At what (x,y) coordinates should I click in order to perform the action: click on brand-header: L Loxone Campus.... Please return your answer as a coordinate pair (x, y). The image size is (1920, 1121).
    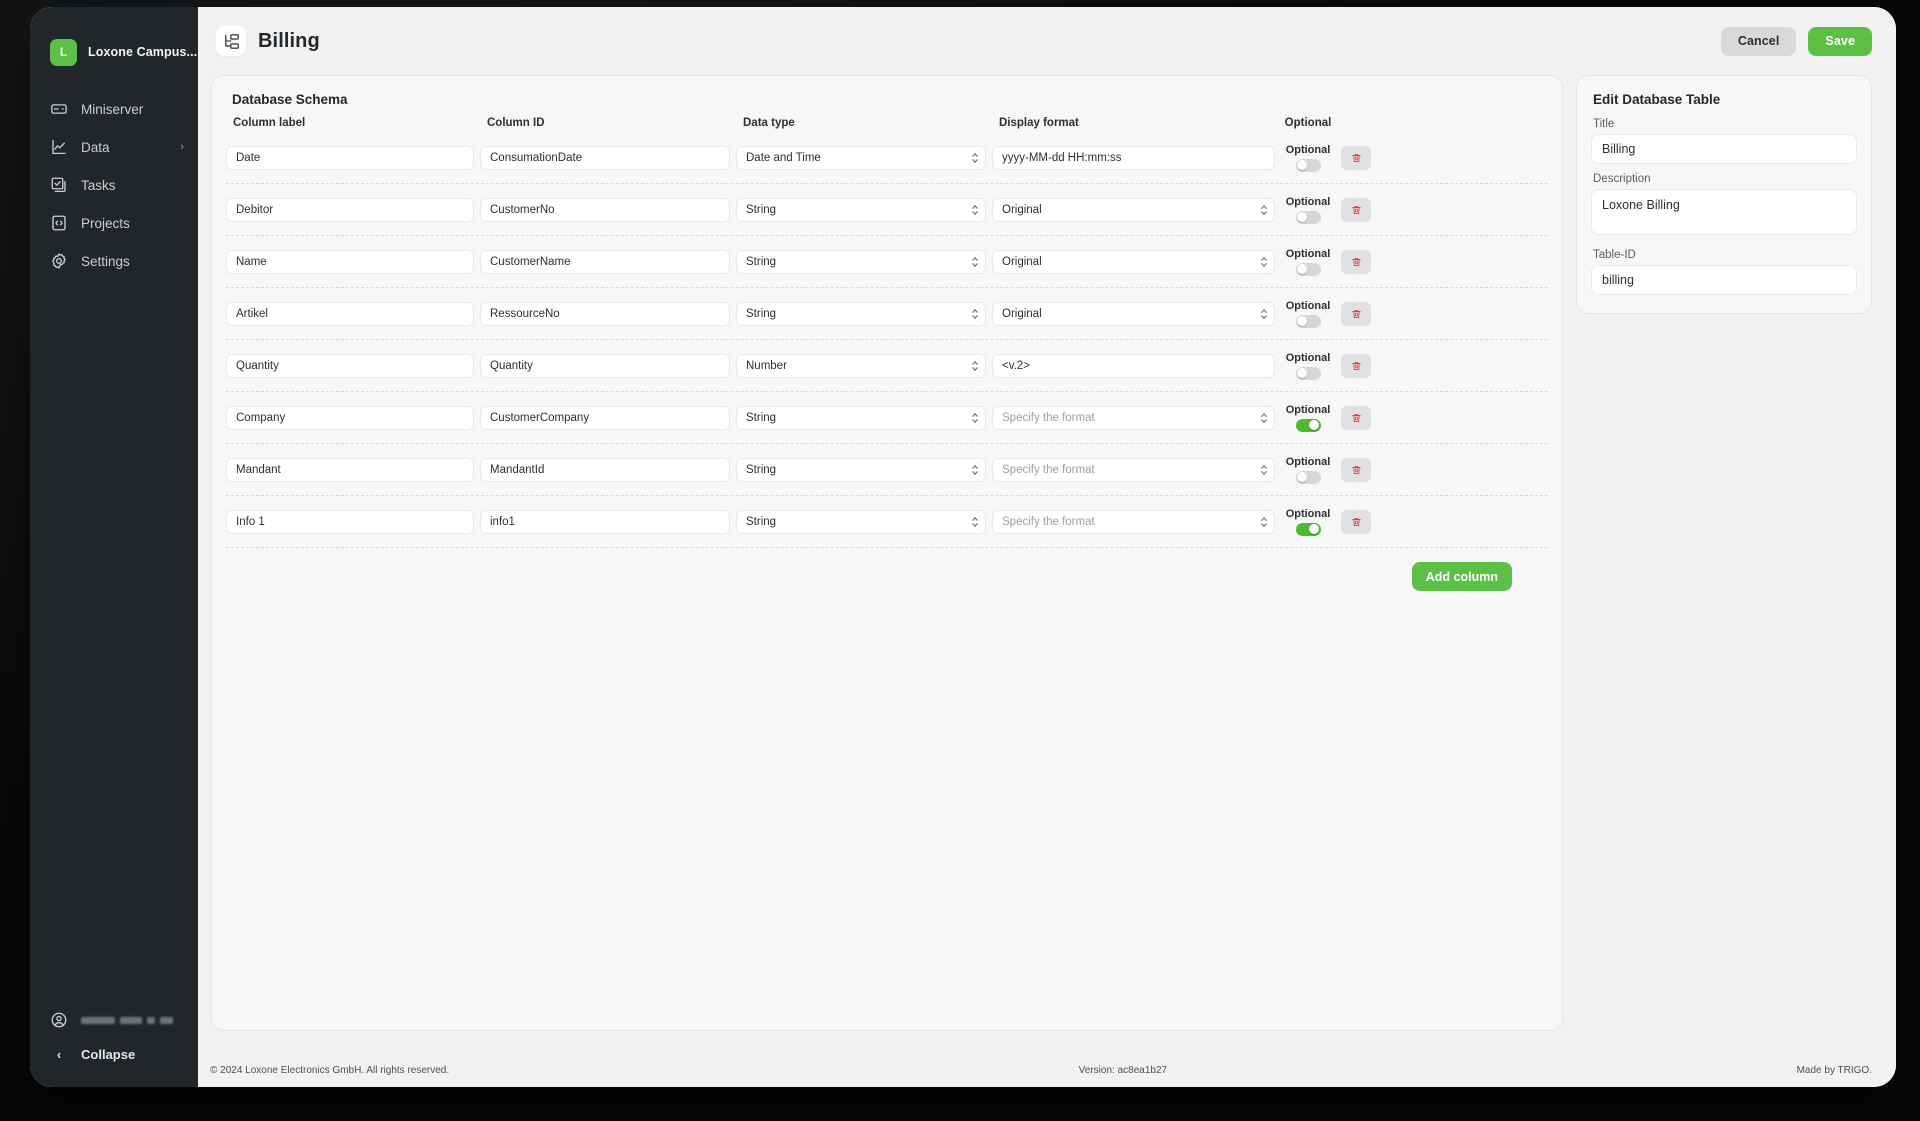
    Looking at the image, I should click on (114, 41).